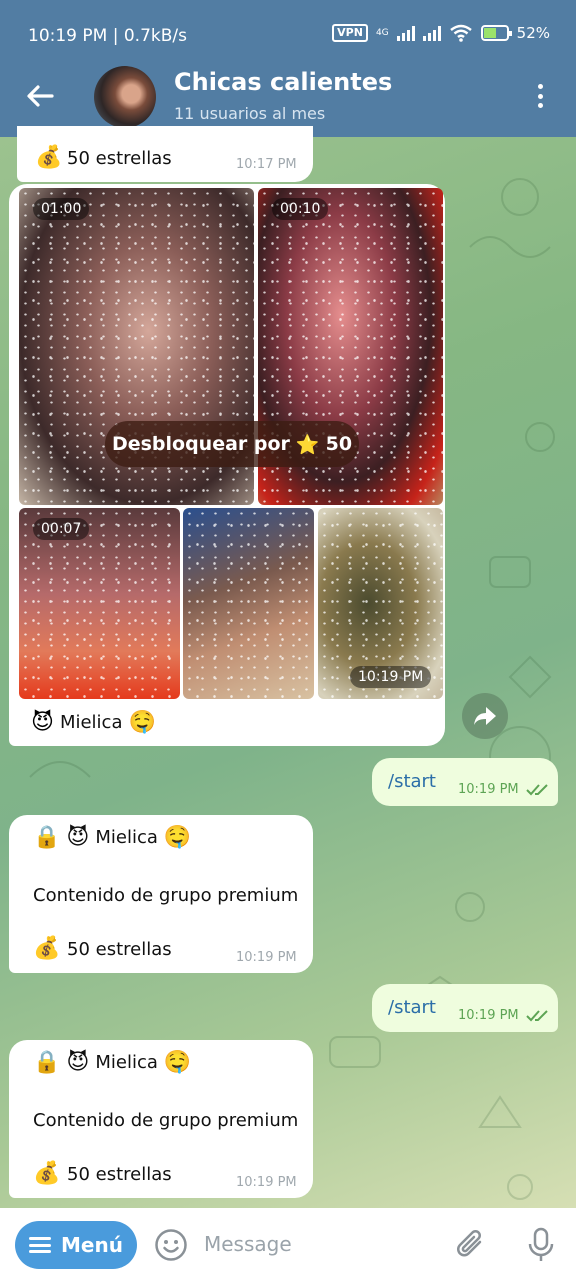  Describe the element at coordinates (61, 209) in the screenshot. I see `video-duration: 01:00` at that location.